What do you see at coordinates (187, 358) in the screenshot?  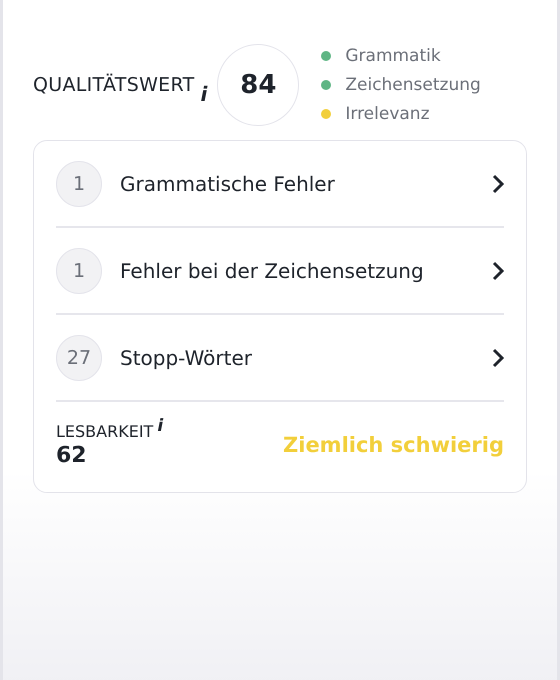 I see `issue-label: Stopp-Wörter` at bounding box center [187, 358].